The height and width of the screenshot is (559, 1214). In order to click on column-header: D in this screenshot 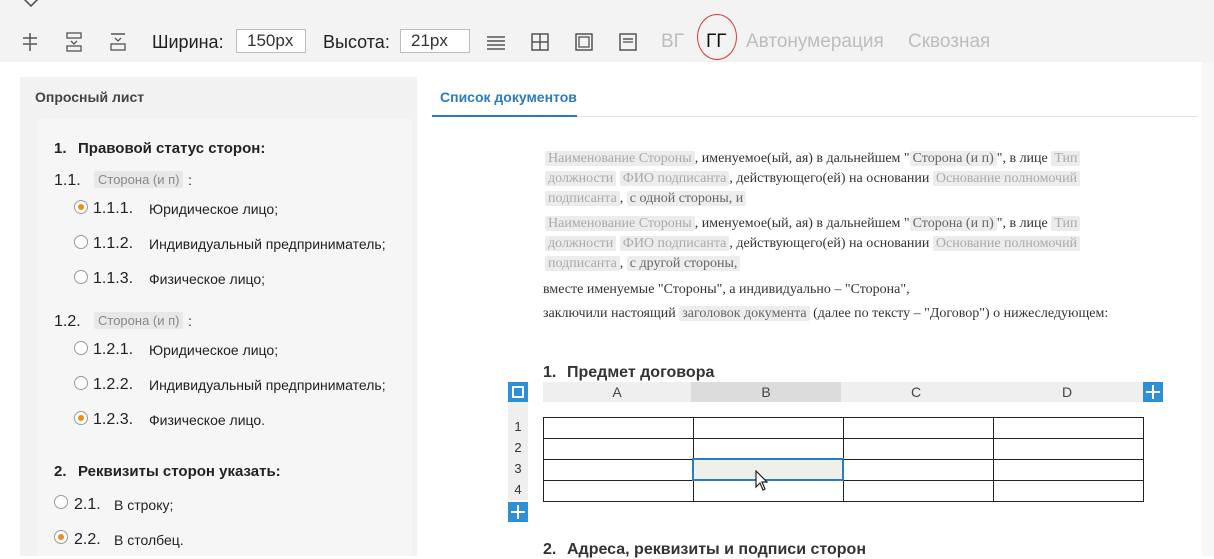, I will do `click(1067, 392)`.